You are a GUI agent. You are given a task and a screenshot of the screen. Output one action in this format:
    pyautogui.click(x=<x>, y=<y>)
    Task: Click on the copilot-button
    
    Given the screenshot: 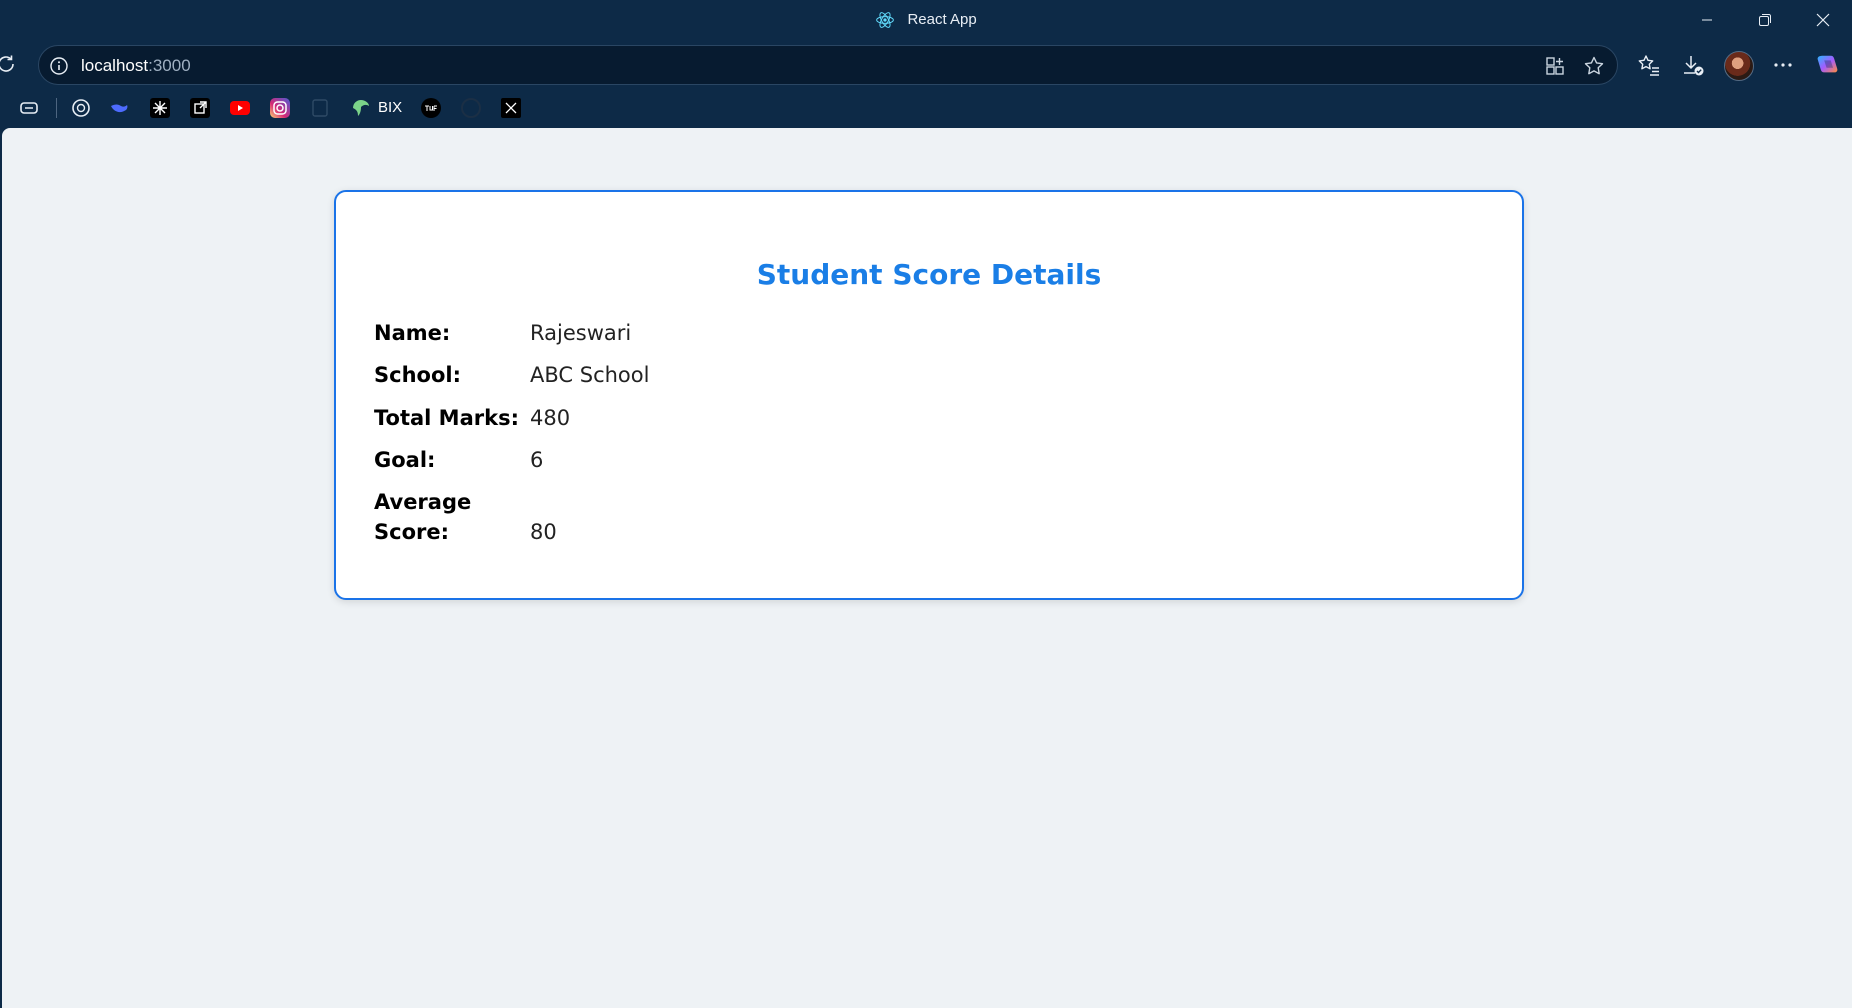 What is the action you would take?
    pyautogui.click(x=1827, y=65)
    